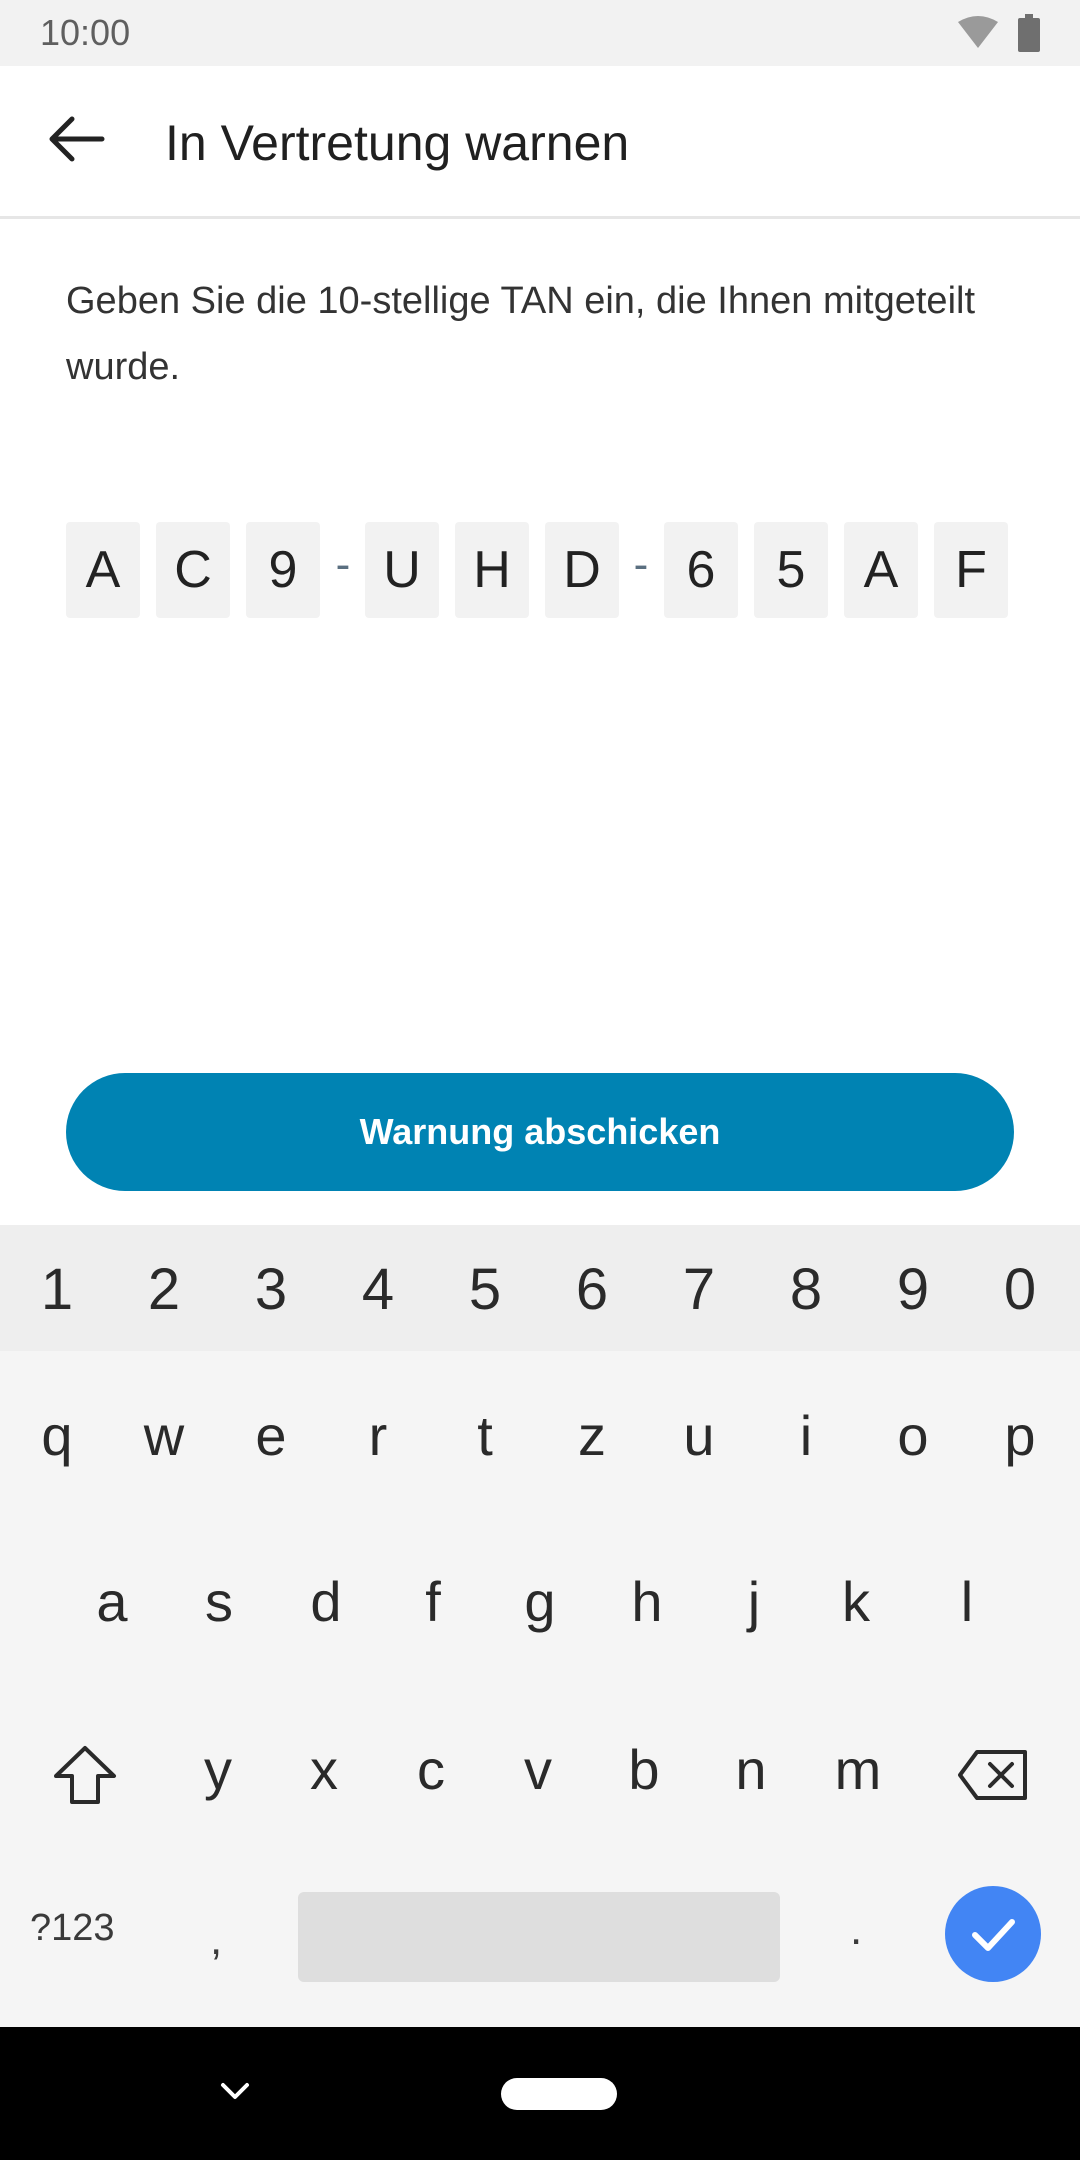 This screenshot has width=1080, height=2160. What do you see at coordinates (913, 1436) in the screenshot?
I see `keyboard-key: o` at bounding box center [913, 1436].